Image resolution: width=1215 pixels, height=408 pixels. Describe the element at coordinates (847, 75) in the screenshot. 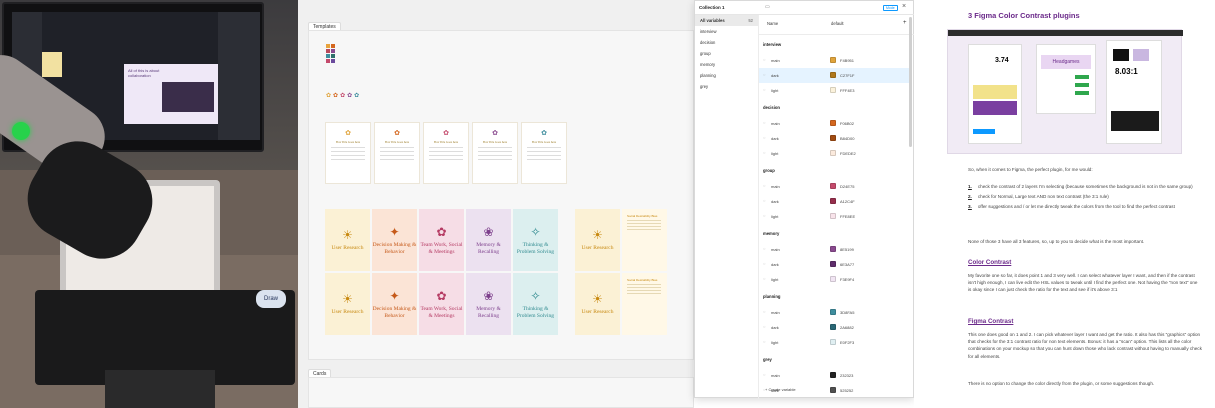

I see `variable-hex: C27F1F` at that location.